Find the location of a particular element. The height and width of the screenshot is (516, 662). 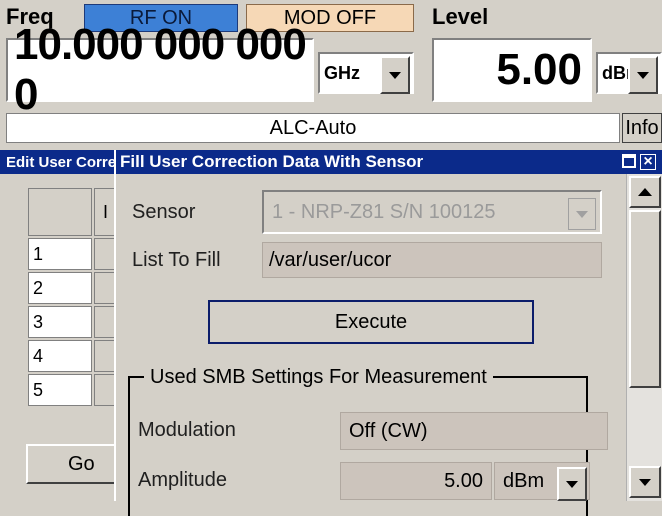

maximize-icon is located at coordinates (629, 161).